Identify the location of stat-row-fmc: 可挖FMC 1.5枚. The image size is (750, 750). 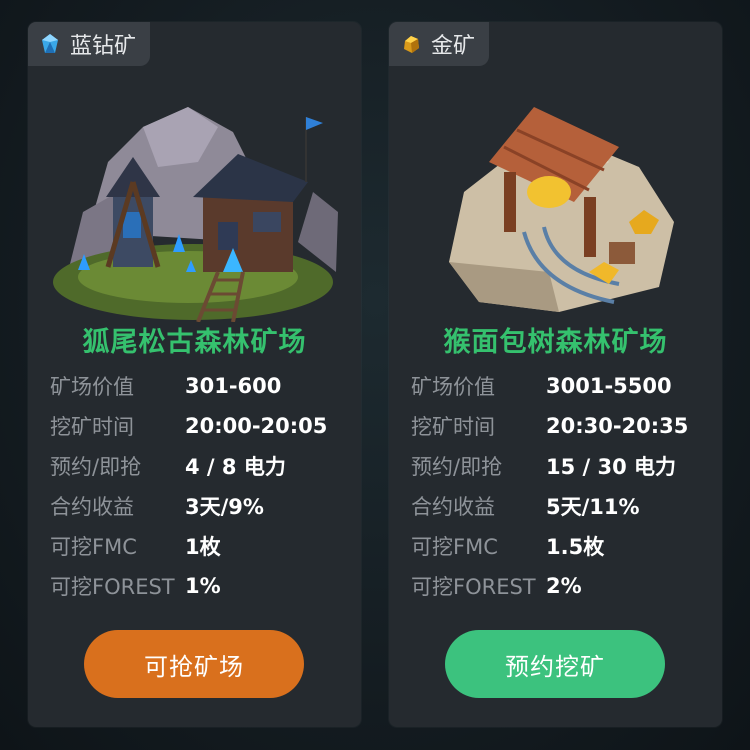
(507, 546).